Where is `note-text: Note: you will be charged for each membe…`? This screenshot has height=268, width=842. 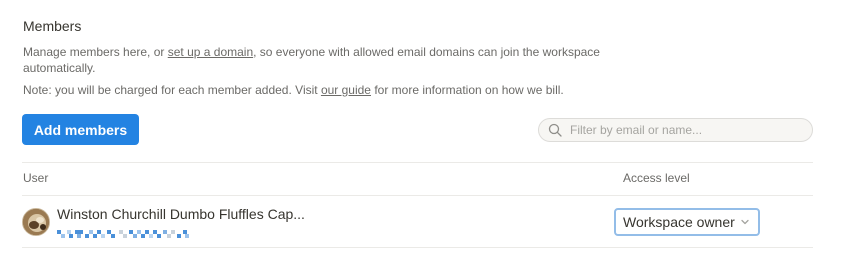
note-text: Note: you will be charged for each membe… is located at coordinates (172, 90).